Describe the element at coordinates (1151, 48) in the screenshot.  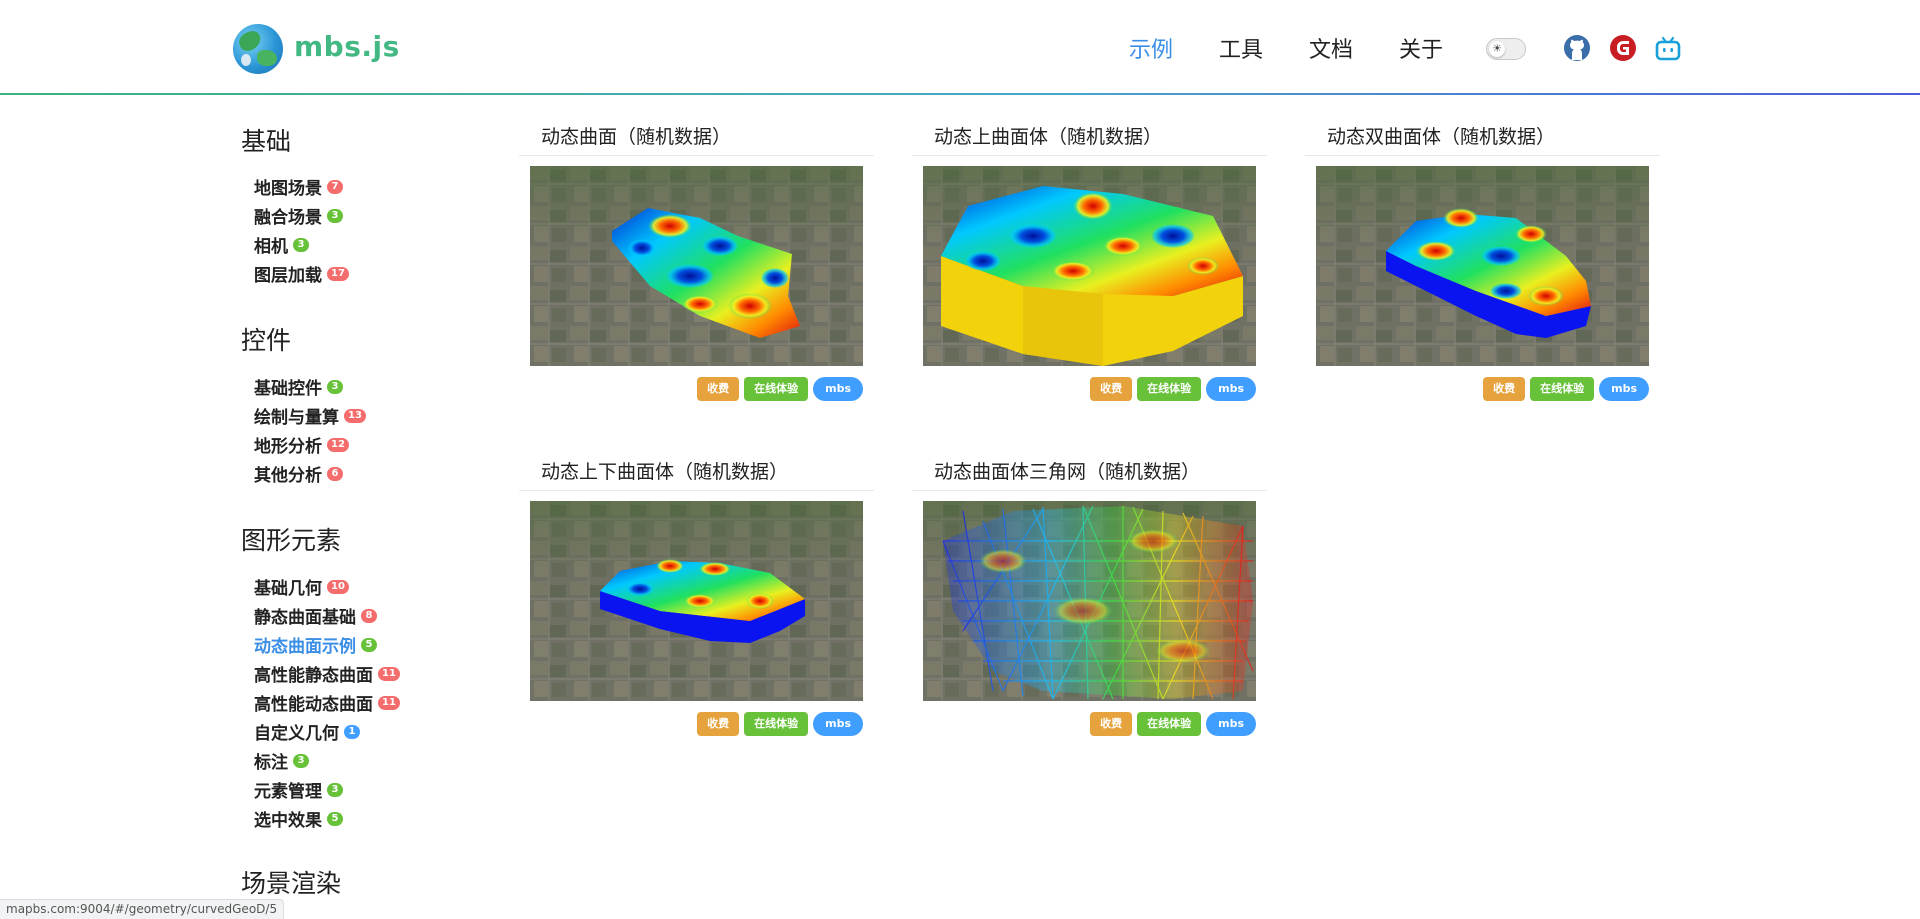
I see `nav-examples: 示例` at that location.